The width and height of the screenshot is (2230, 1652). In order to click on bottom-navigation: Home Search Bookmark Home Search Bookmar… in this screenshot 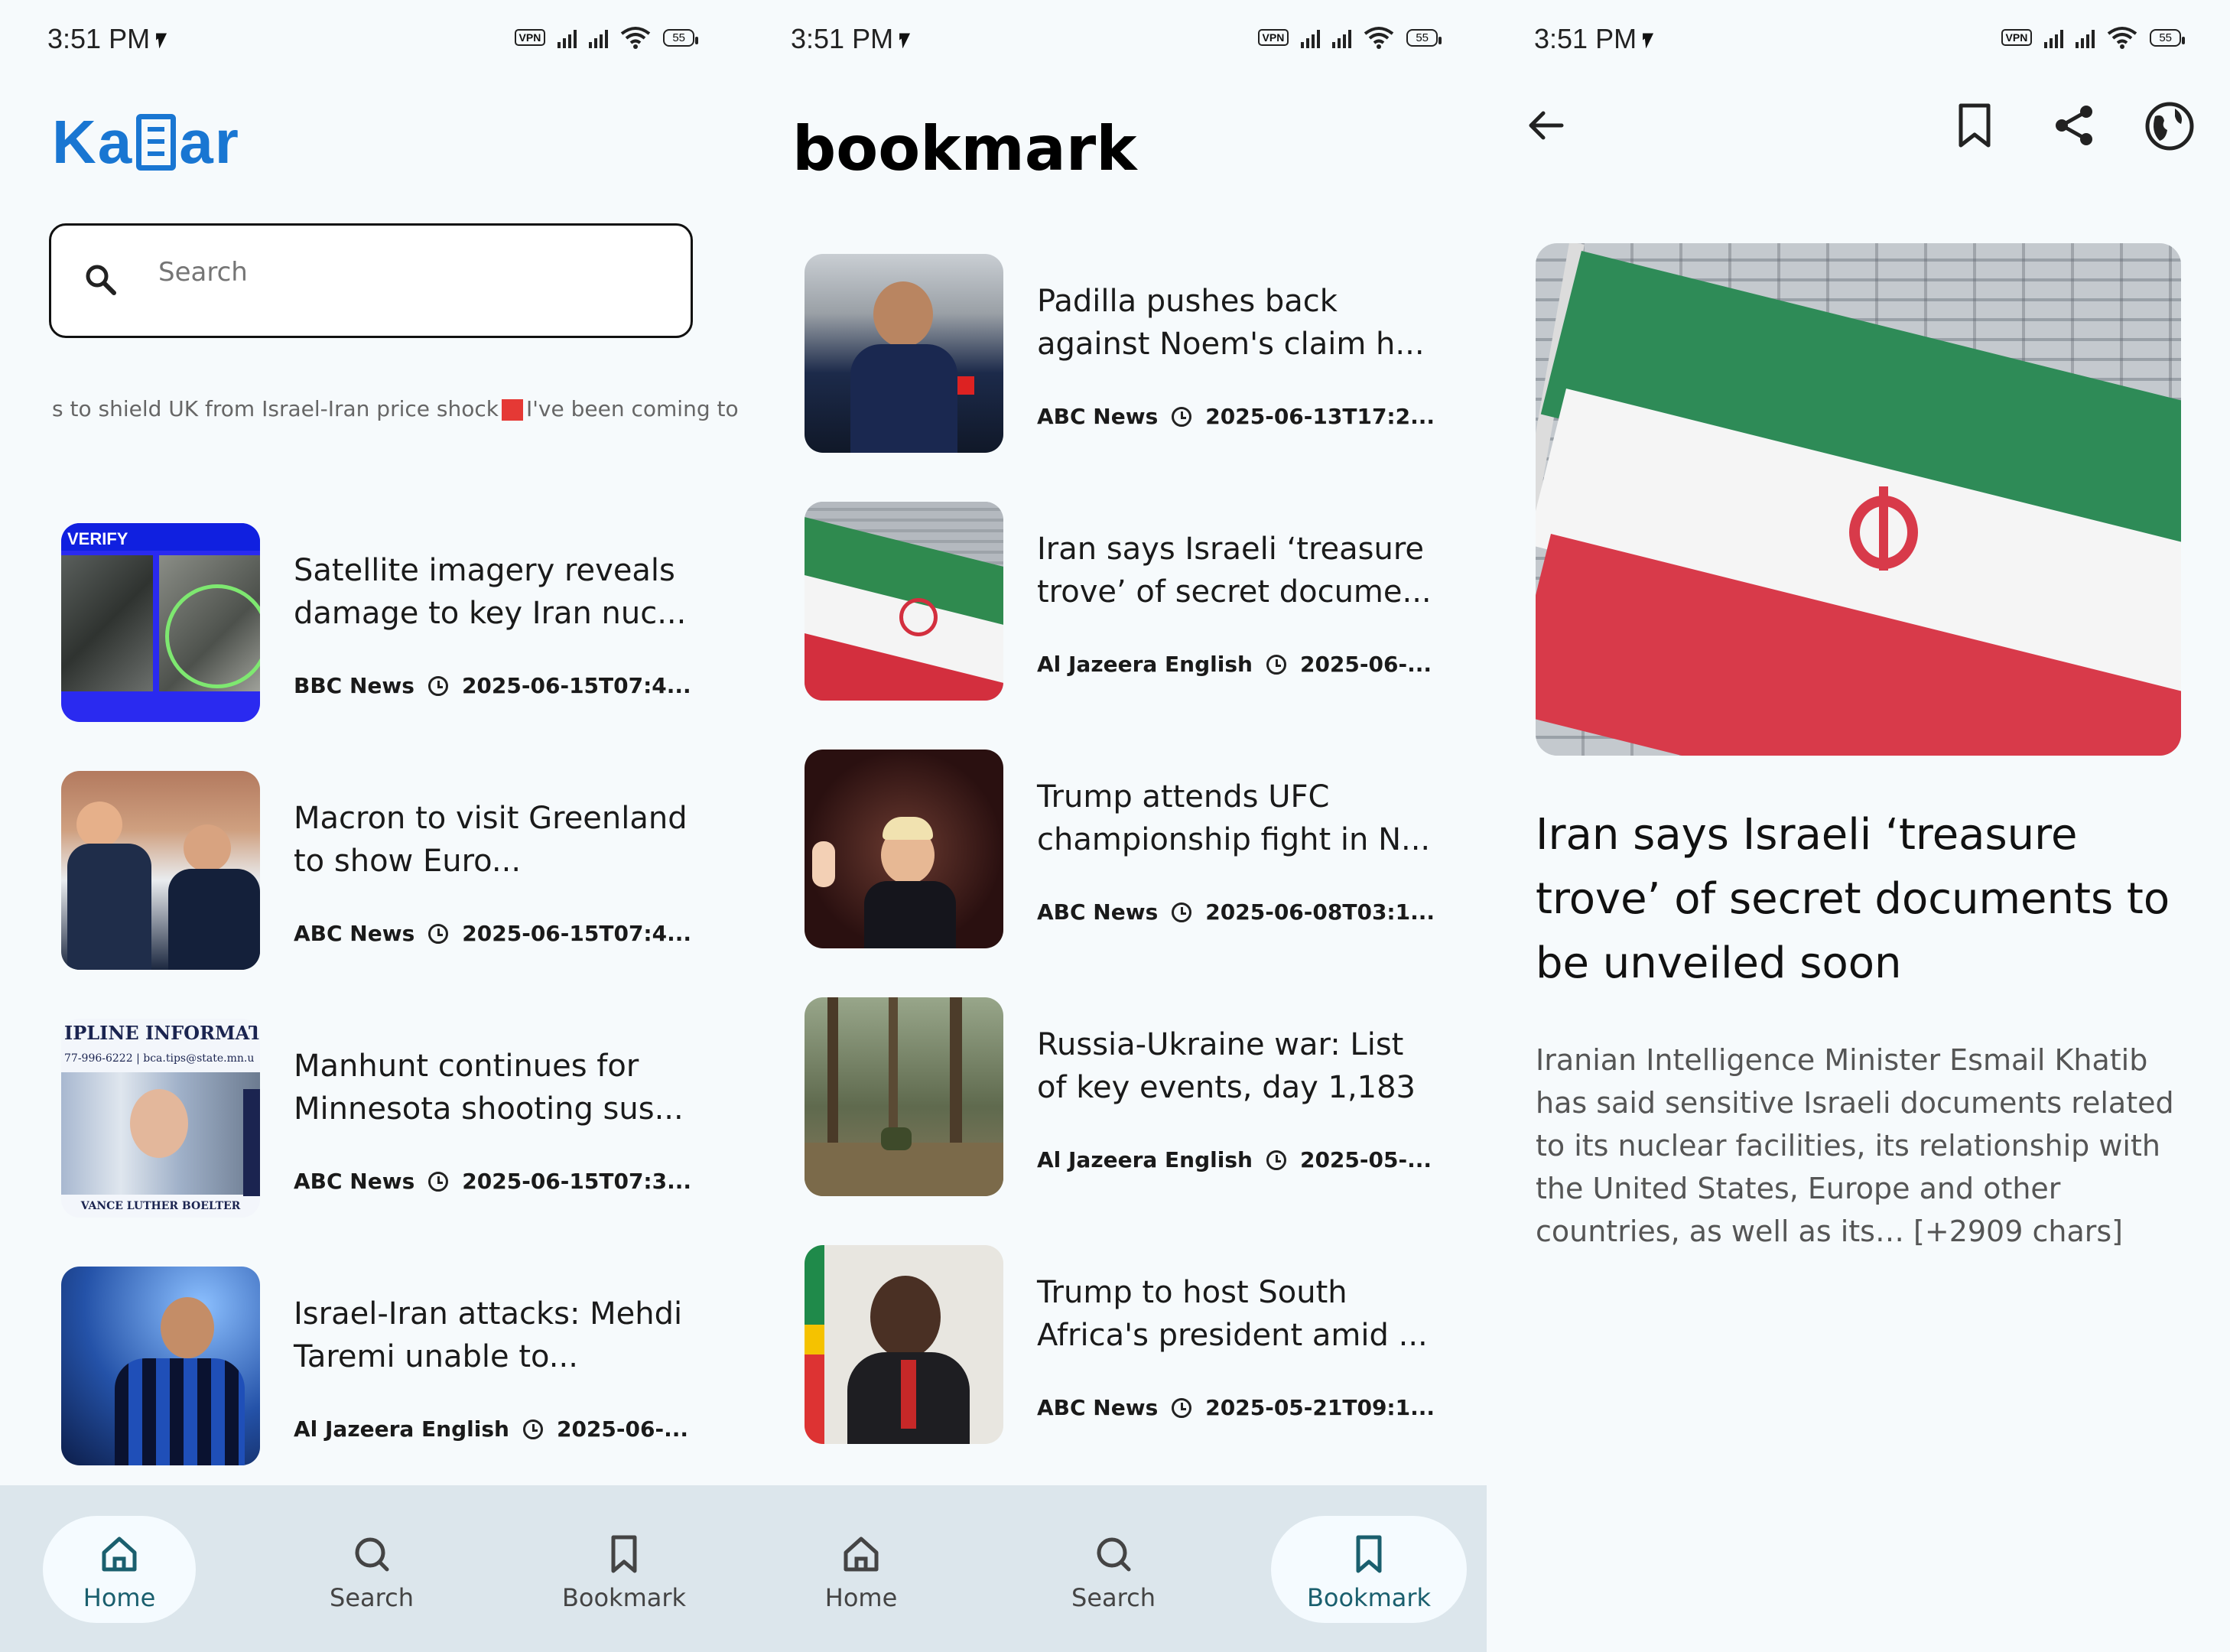, I will do `click(743, 1569)`.